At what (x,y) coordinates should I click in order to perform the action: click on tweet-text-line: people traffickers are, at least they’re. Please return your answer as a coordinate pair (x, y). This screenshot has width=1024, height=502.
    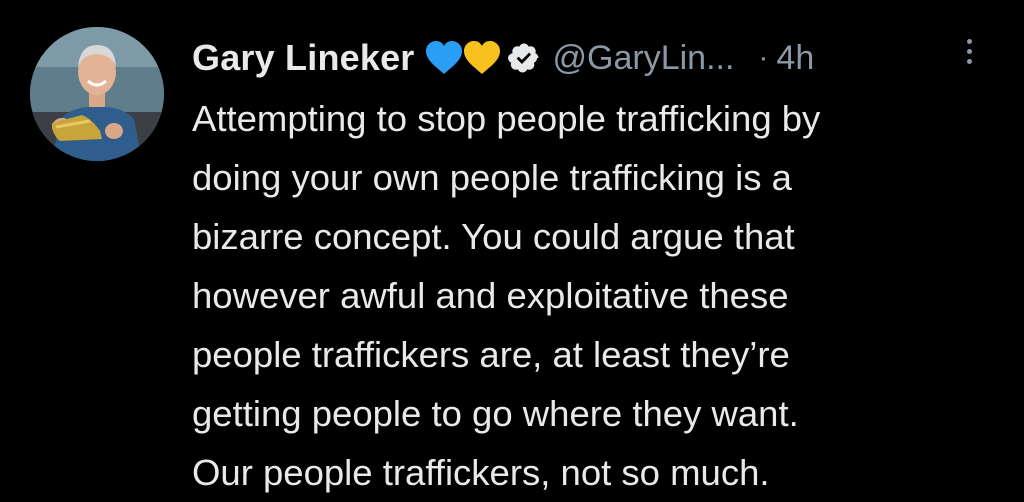
    Looking at the image, I should click on (491, 354).